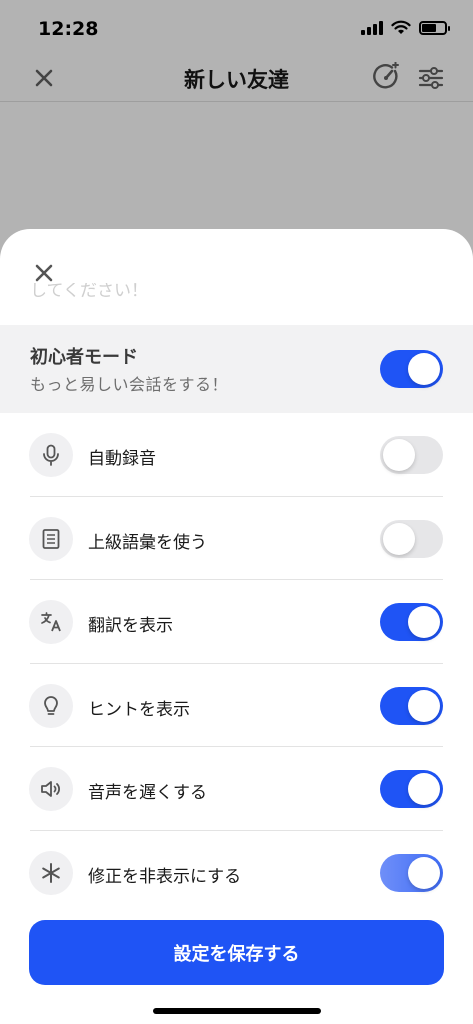 This screenshot has width=473, height=1024. Describe the element at coordinates (434, 27) in the screenshot. I see `battery-icon` at that location.